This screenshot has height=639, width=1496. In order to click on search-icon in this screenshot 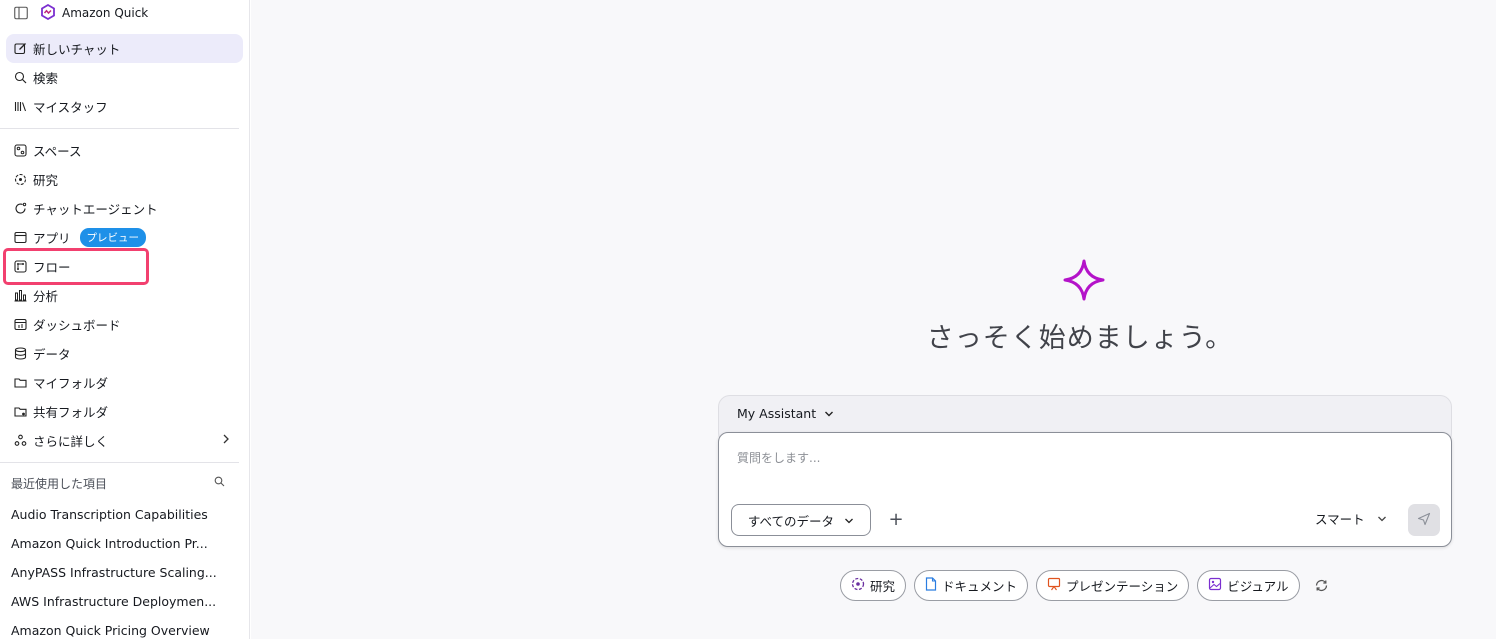, I will do `click(20, 78)`.